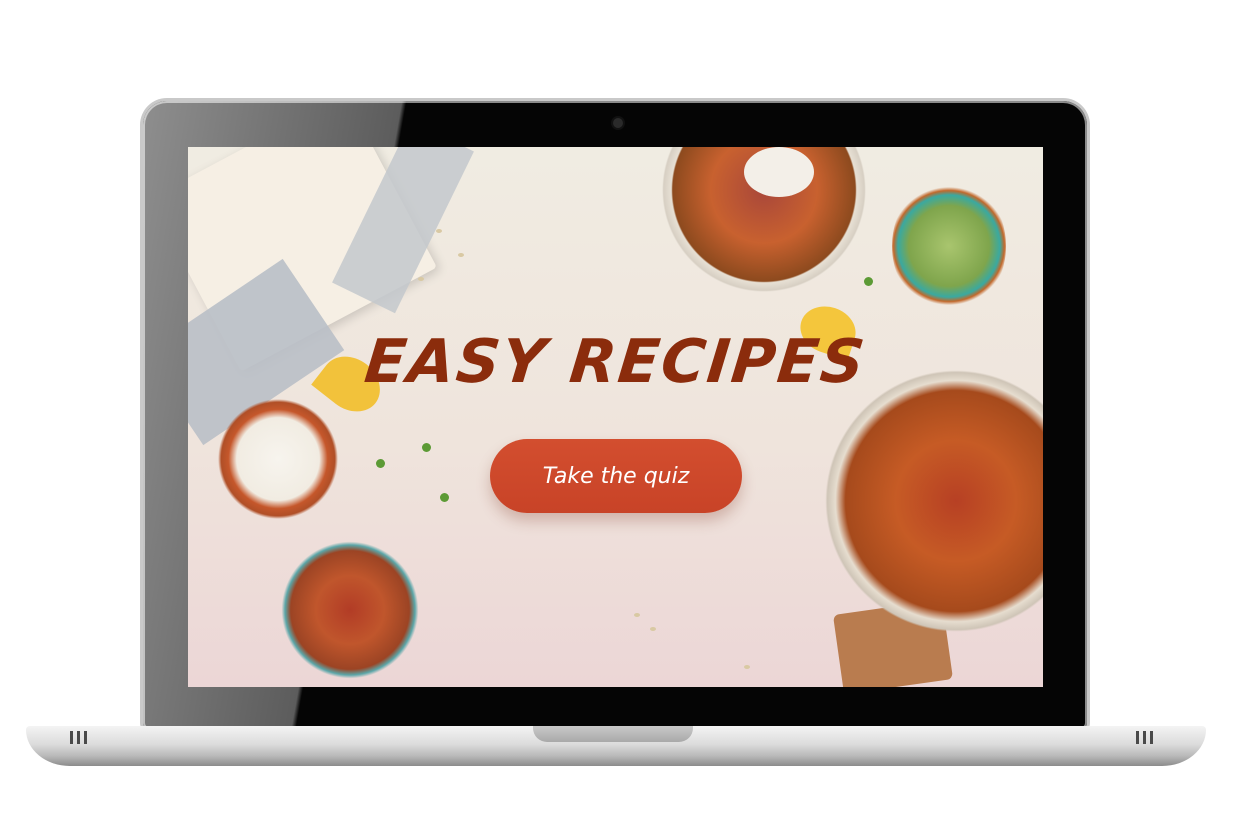 The height and width of the screenshot is (833, 1249). What do you see at coordinates (616, 476) in the screenshot?
I see `take-quiz-button: Take the quiz` at bounding box center [616, 476].